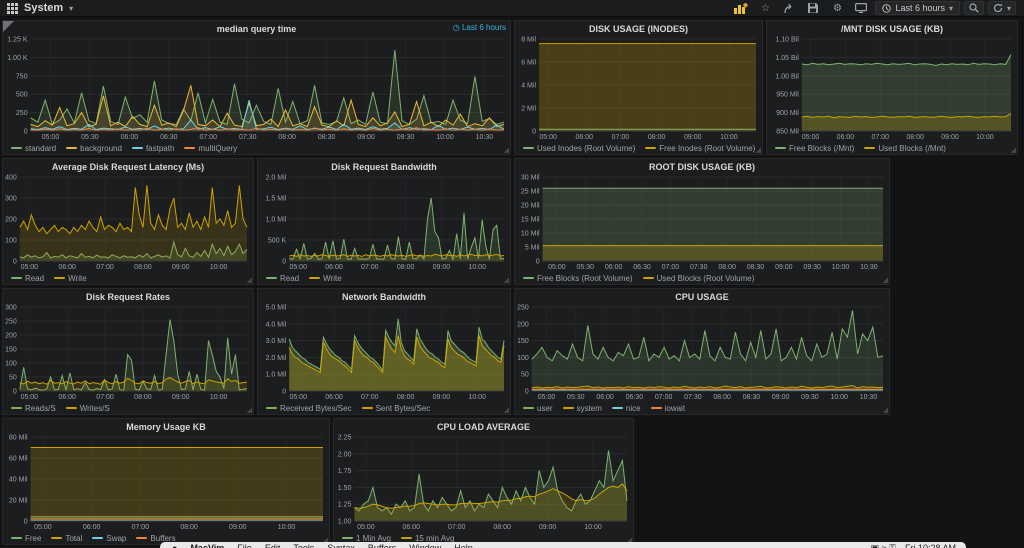  What do you see at coordinates (1001, 8) in the screenshot?
I see `refresh-button: ▾` at bounding box center [1001, 8].